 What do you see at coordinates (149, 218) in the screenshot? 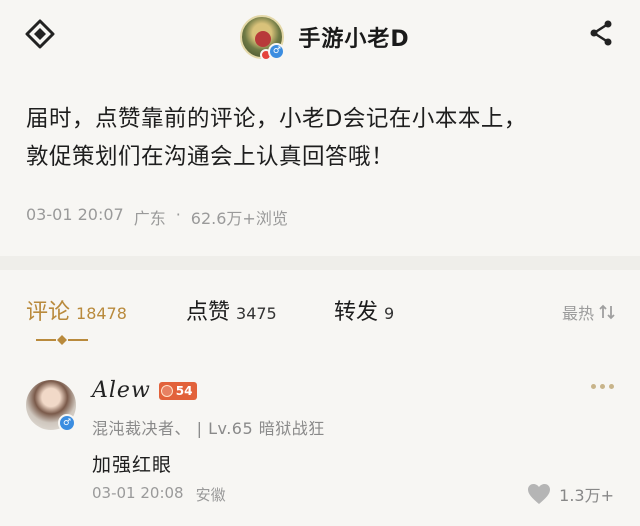
I see `post-location: 广东` at bounding box center [149, 218].